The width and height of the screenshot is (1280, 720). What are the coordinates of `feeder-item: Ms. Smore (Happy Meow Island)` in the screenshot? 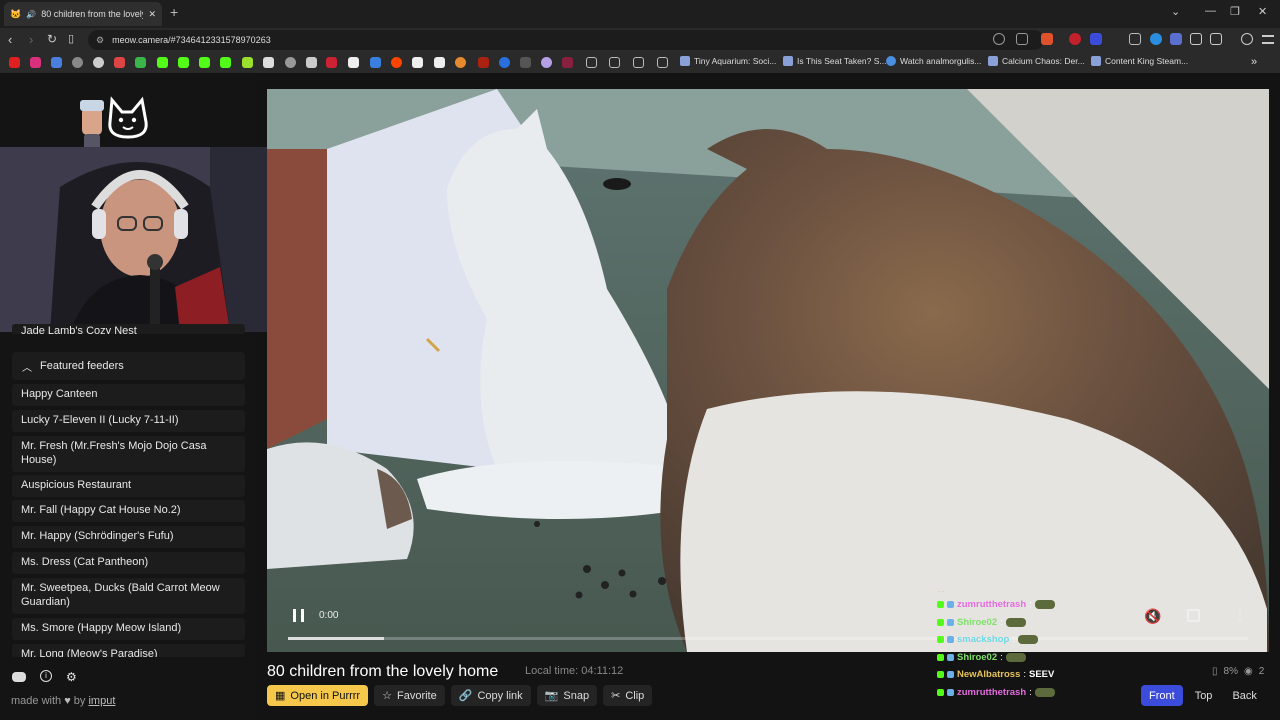 It's located at (128, 629).